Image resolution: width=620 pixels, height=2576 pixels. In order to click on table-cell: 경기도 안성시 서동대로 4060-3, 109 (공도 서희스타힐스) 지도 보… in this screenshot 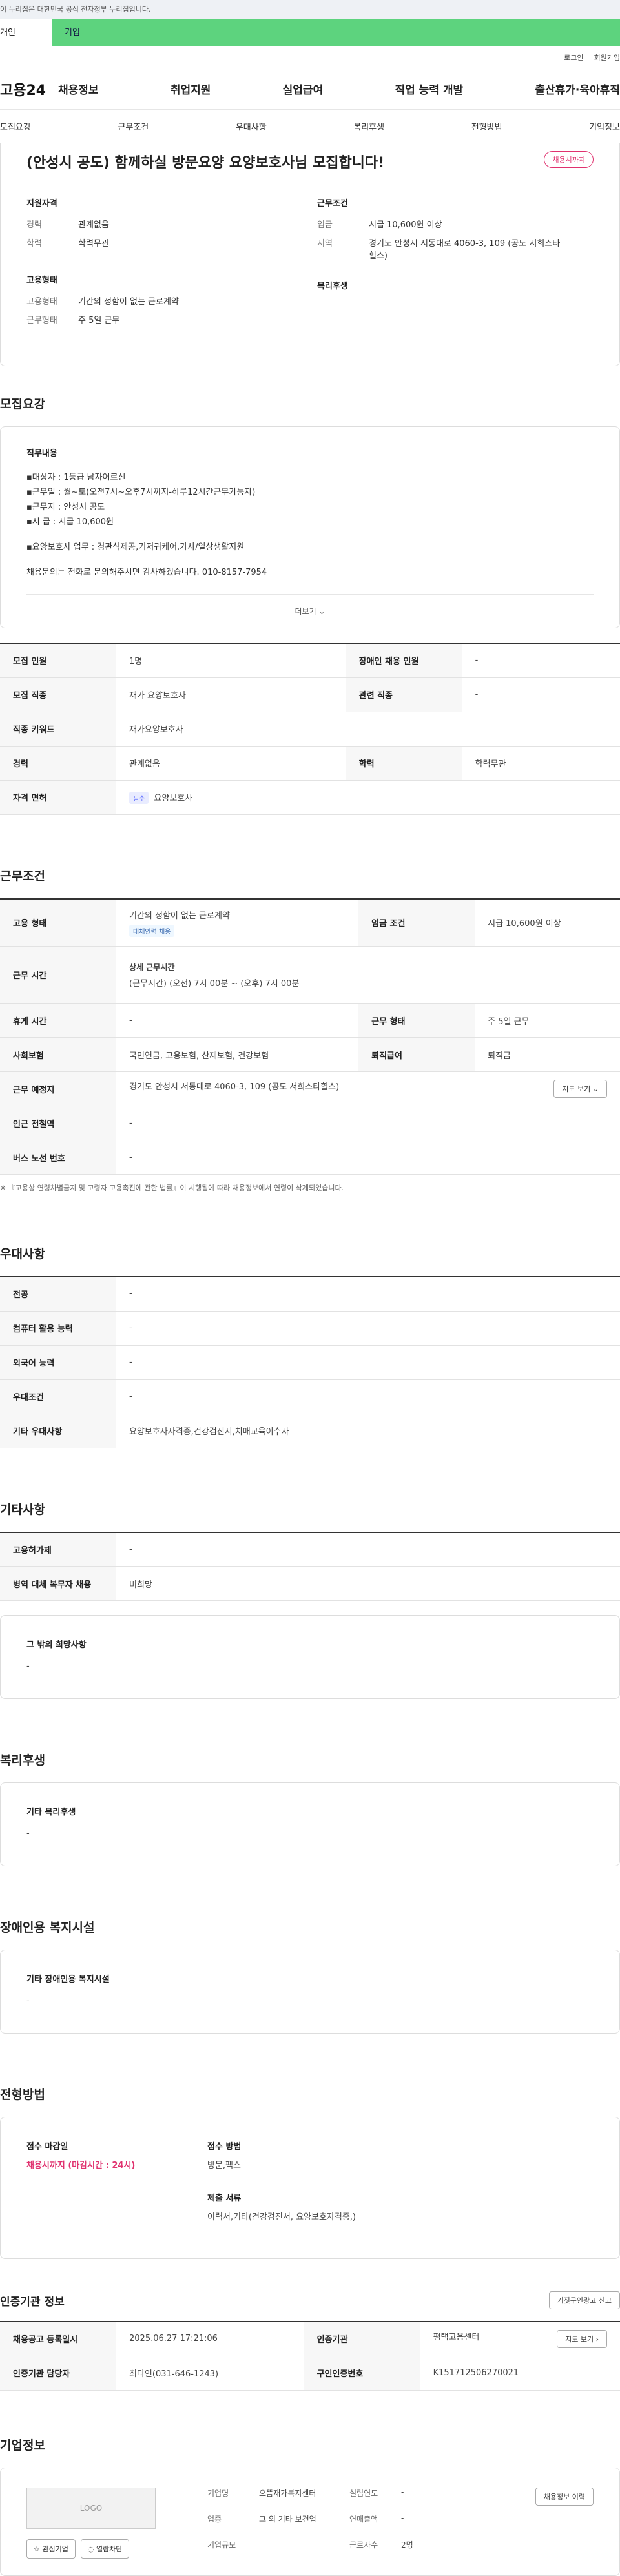, I will do `click(368, 1088)`.